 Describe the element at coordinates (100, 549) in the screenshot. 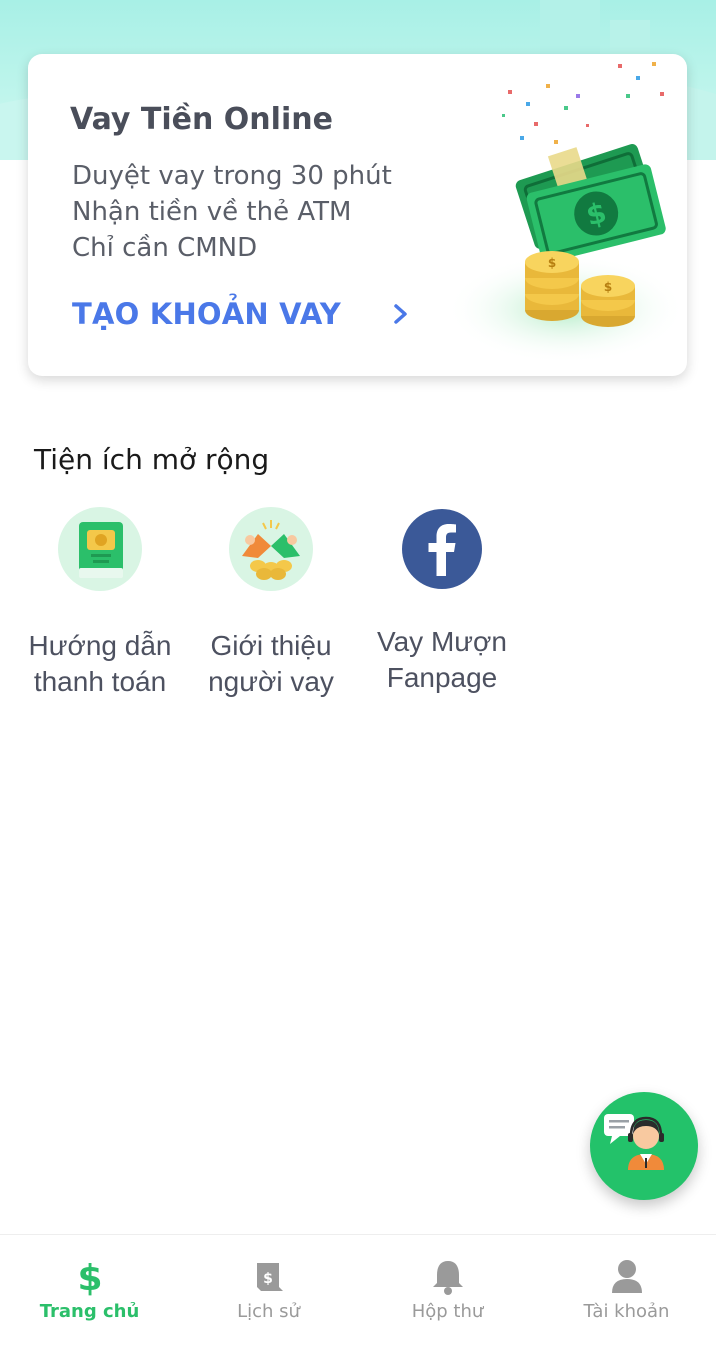

I see `payment-guide-icon` at that location.